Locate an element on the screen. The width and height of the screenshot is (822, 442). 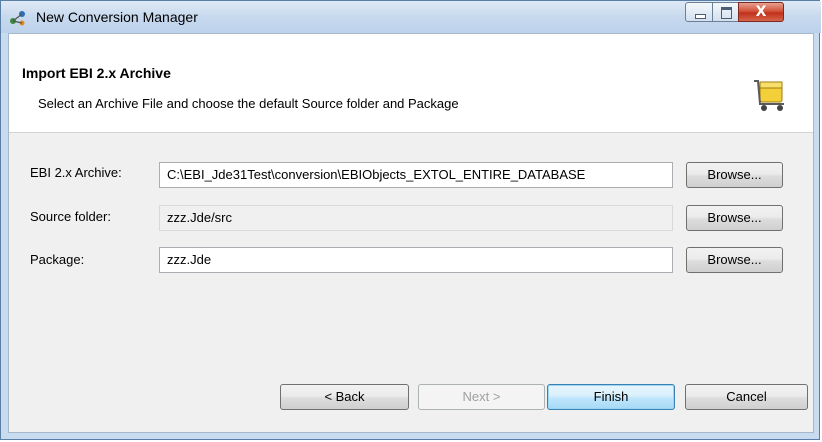
next-button: Next > is located at coordinates (481, 397).